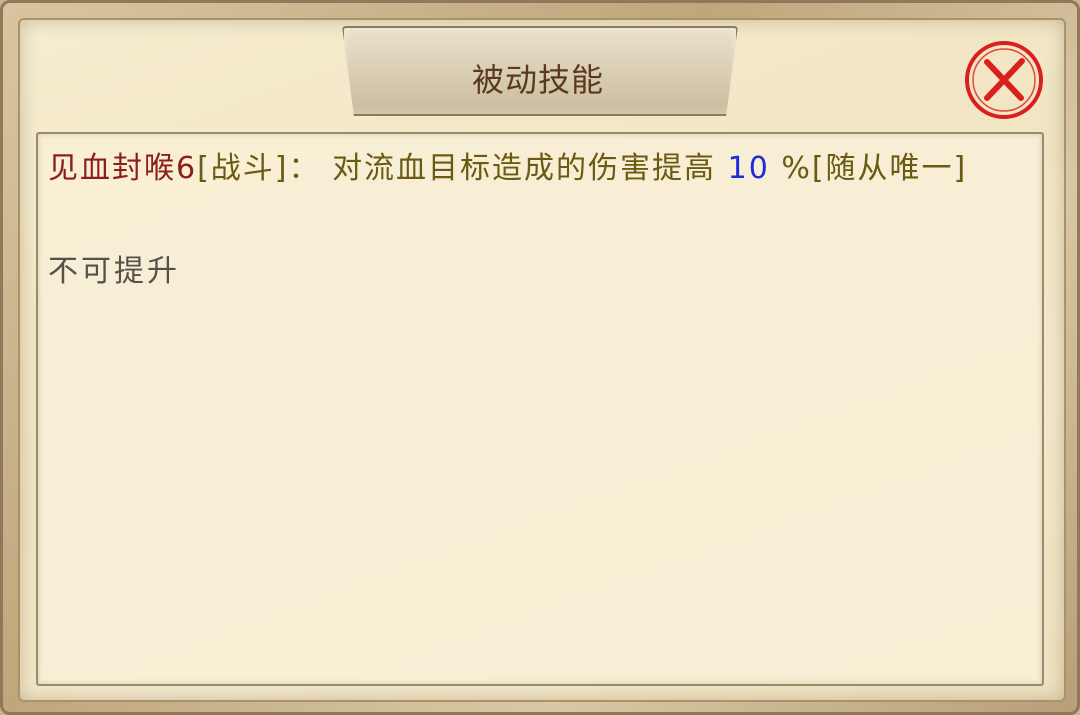  I want to click on skill-value: 10, so click(748, 168).